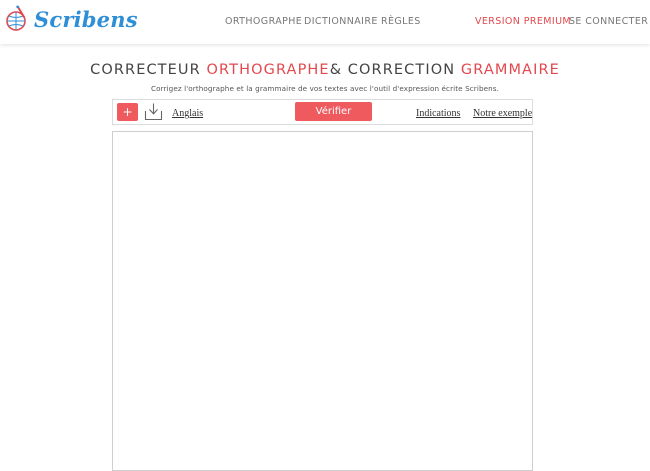  Describe the element at coordinates (127, 112) in the screenshot. I see `add-button: +` at that location.